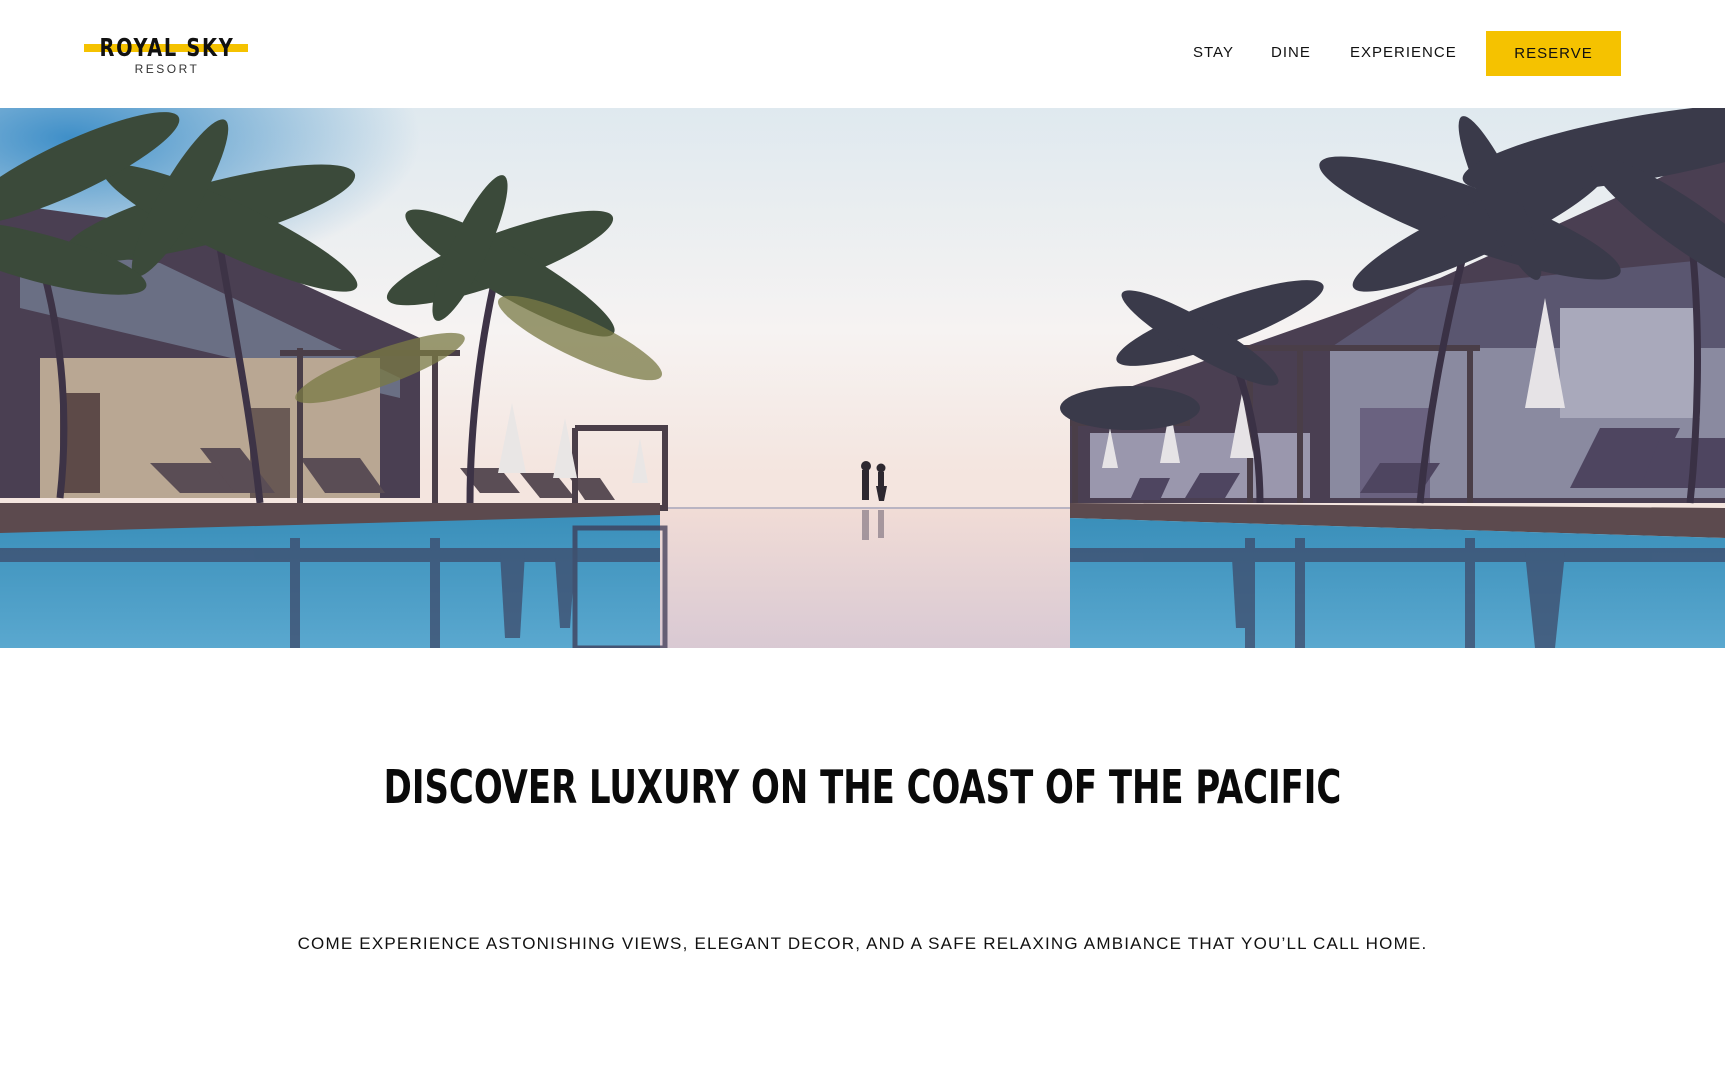 The image size is (1725, 1077). What do you see at coordinates (1403, 54) in the screenshot?
I see `nav-experience: EXPERIENCE` at bounding box center [1403, 54].